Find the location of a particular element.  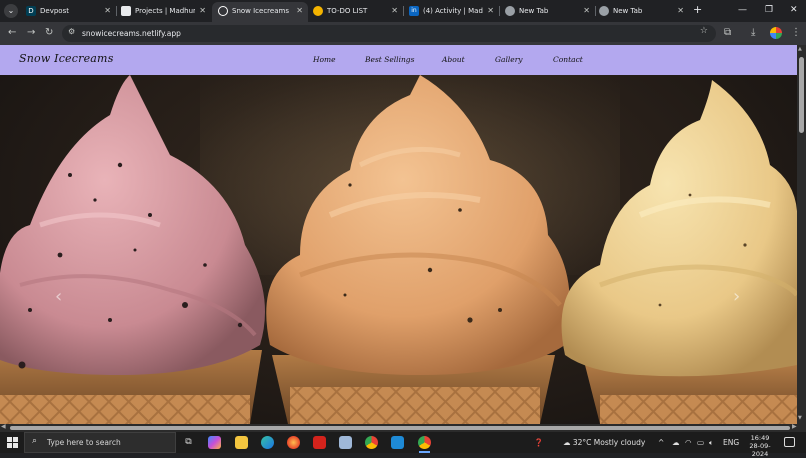

restore-icon: ❐ is located at coordinates (769, 10).